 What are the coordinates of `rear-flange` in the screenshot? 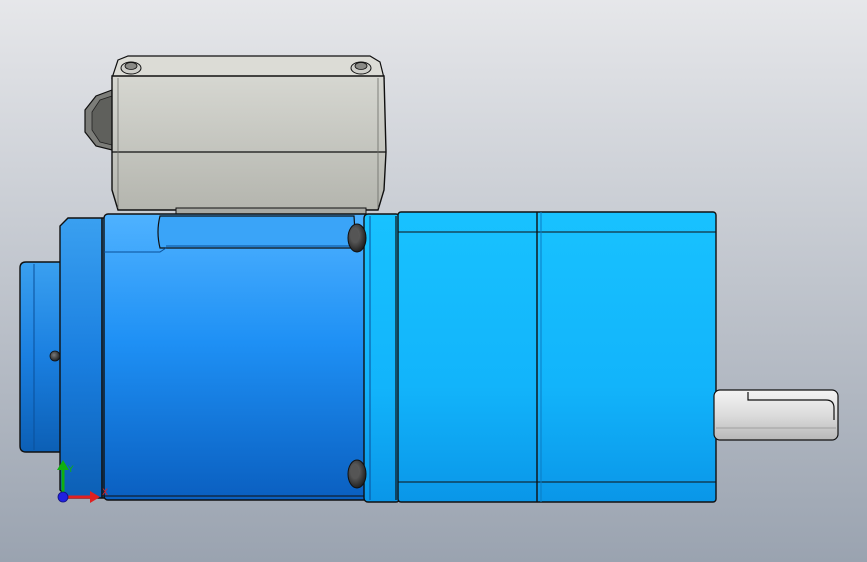 It's located at (83, 358).